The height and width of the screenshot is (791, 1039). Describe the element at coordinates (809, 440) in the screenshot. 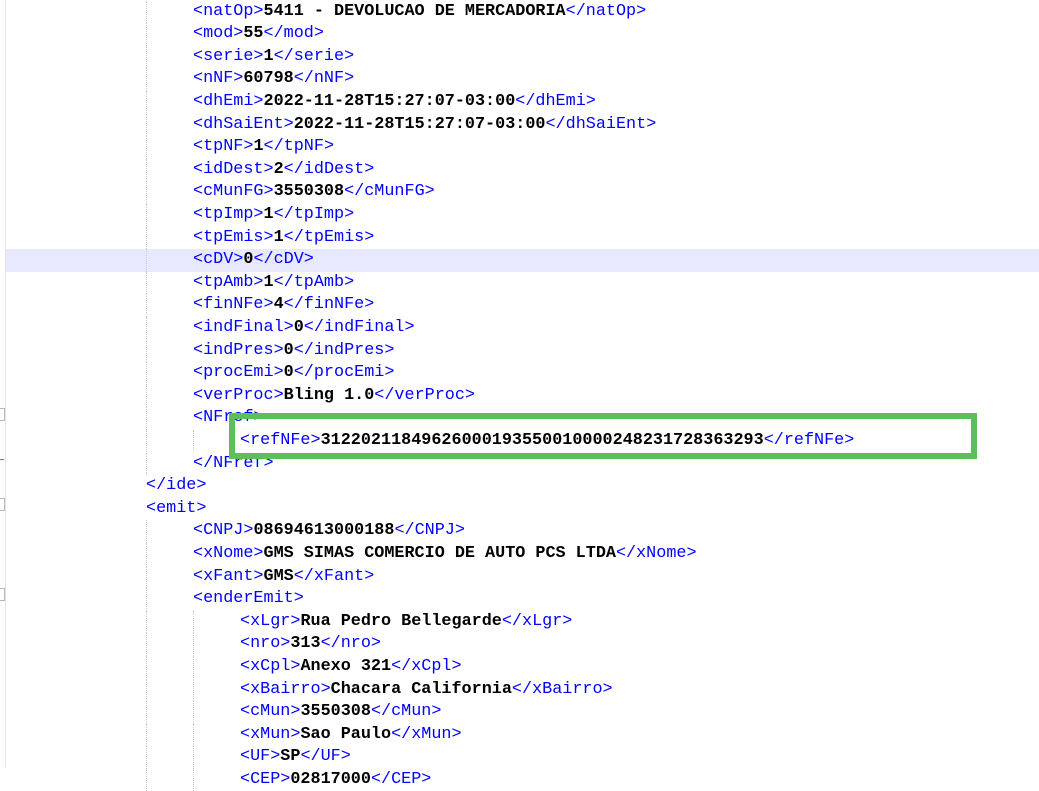

I see `close-tag: </refNFe>` at that location.